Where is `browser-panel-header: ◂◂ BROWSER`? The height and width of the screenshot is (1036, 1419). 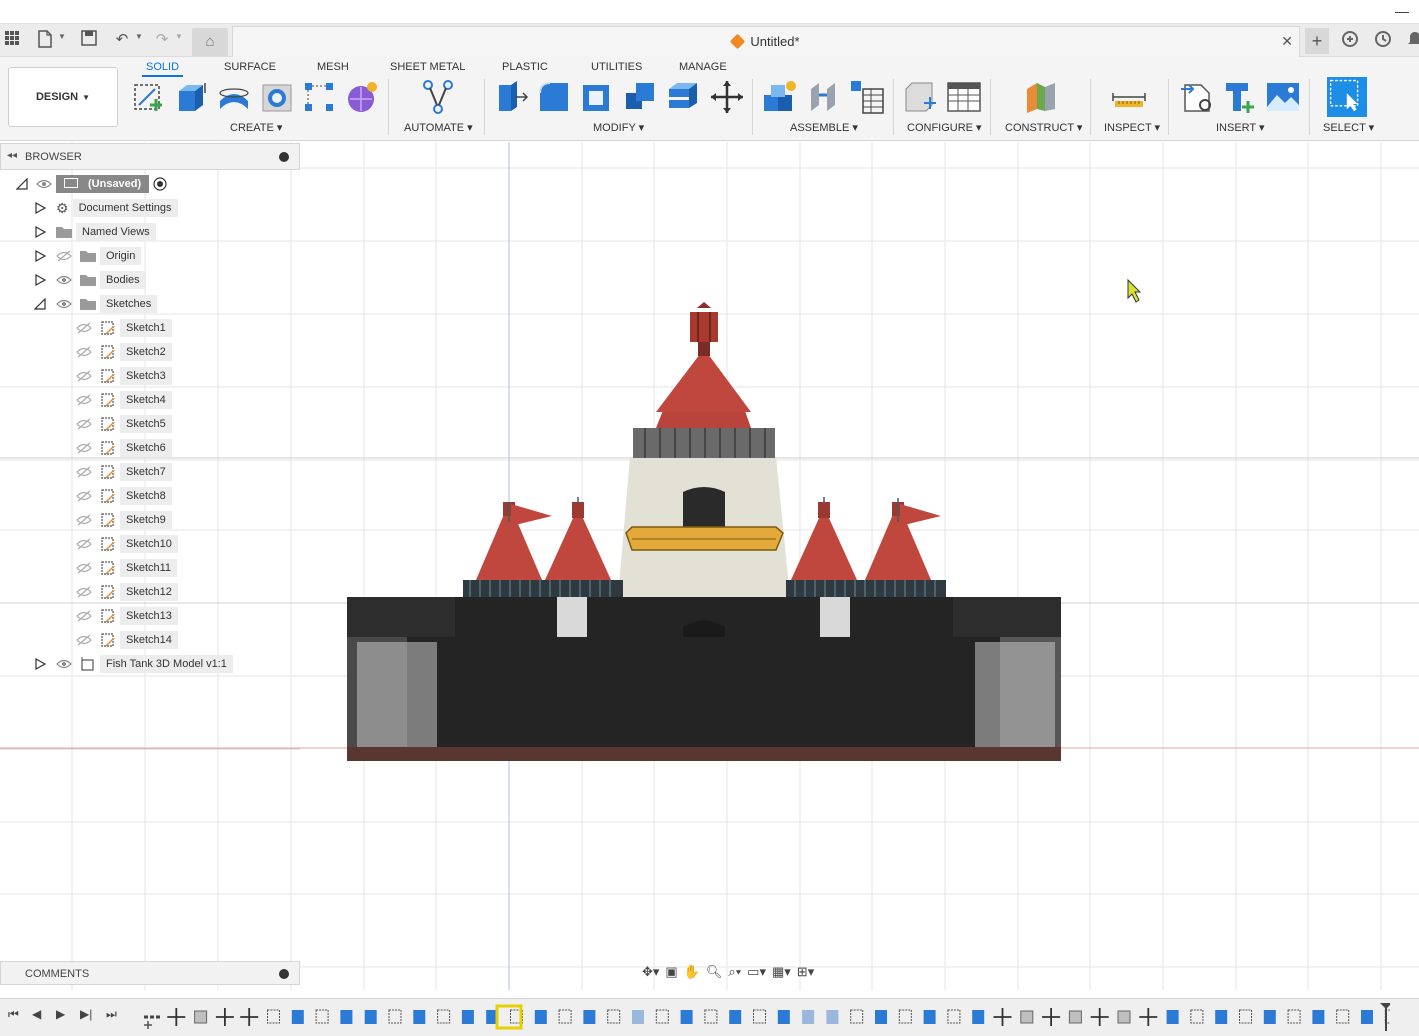
browser-panel-header: ◂◂ BROWSER is located at coordinates (150, 156).